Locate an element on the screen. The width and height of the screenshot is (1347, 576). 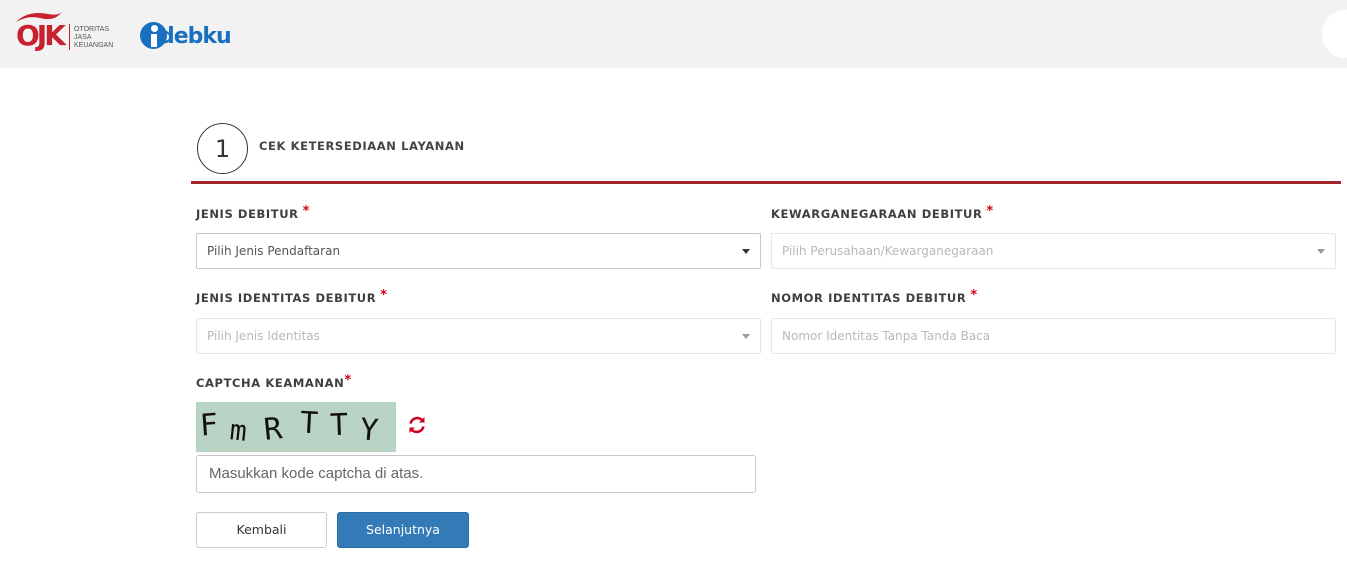
step-title: CEK KETERSEDIAAN LAYANAN is located at coordinates (362, 146).